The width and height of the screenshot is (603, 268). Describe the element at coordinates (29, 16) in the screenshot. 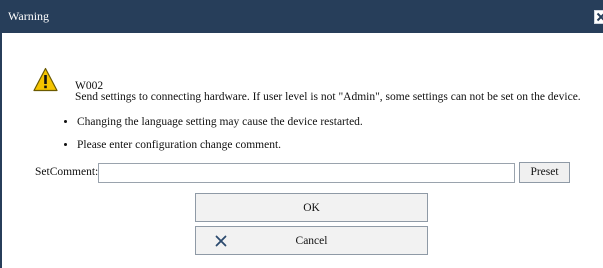

I see `dialog-title: Warning` at that location.